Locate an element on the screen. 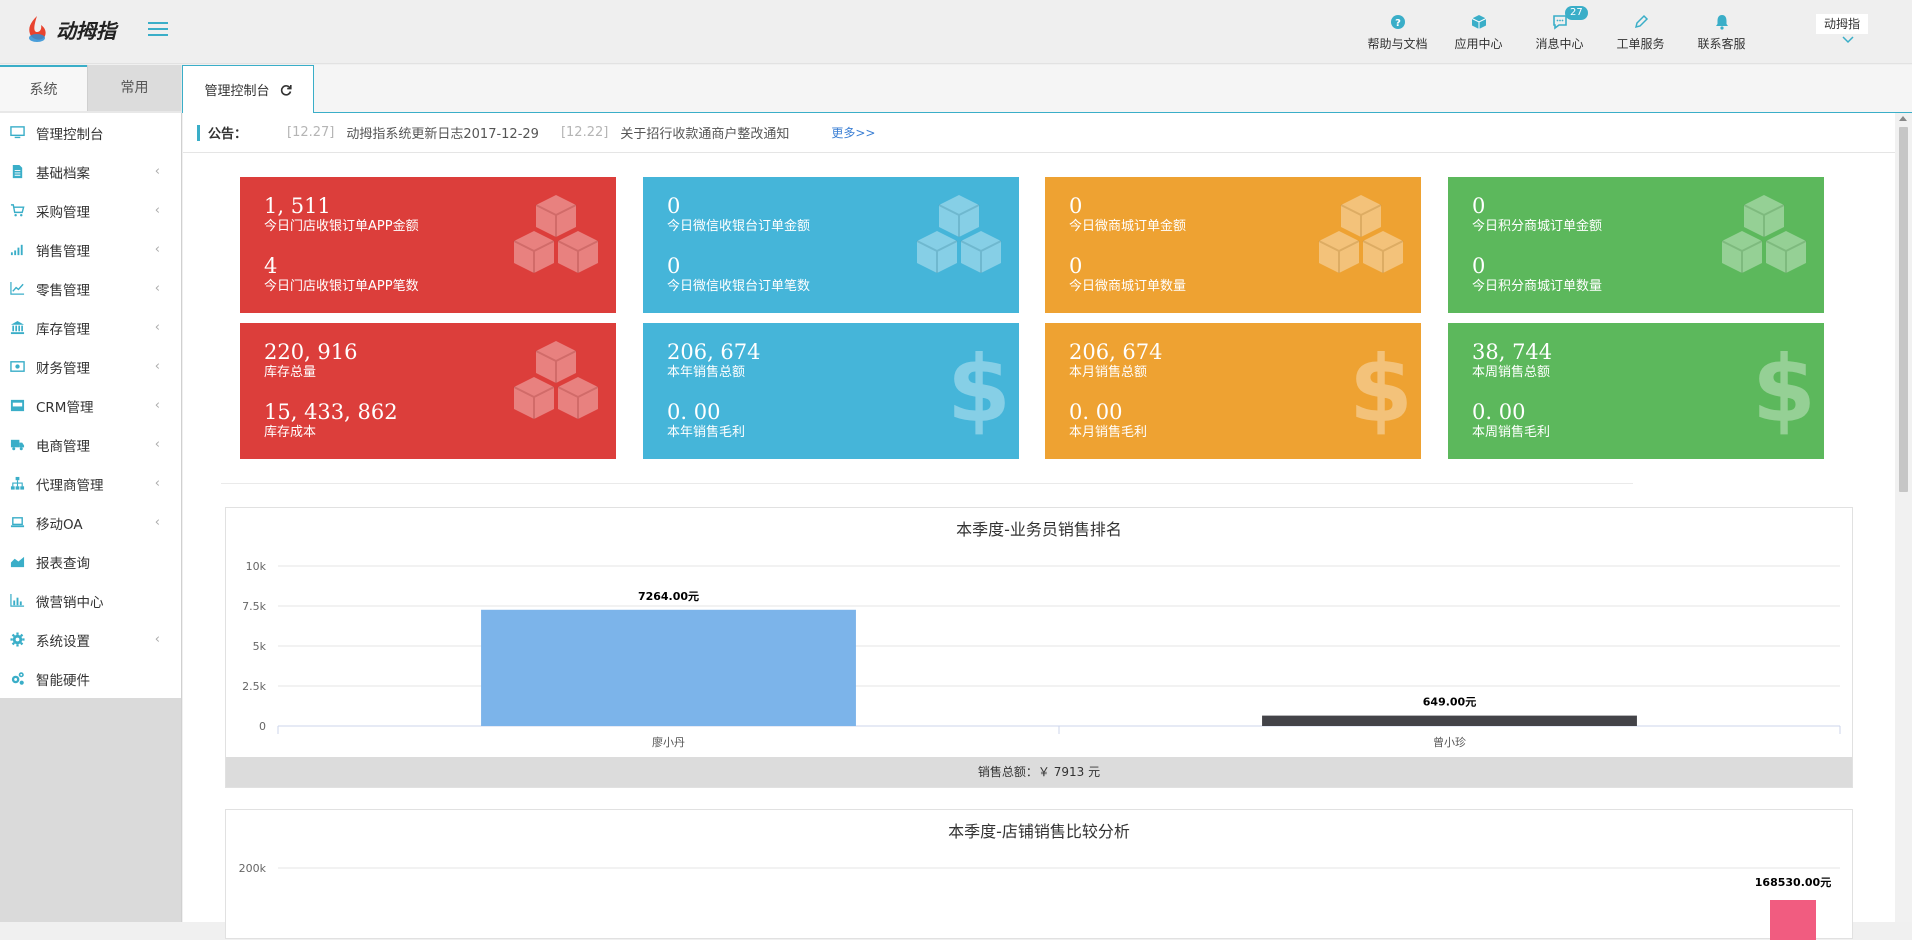  tab-dashboard: 管理控制台 is located at coordinates (248, 89).